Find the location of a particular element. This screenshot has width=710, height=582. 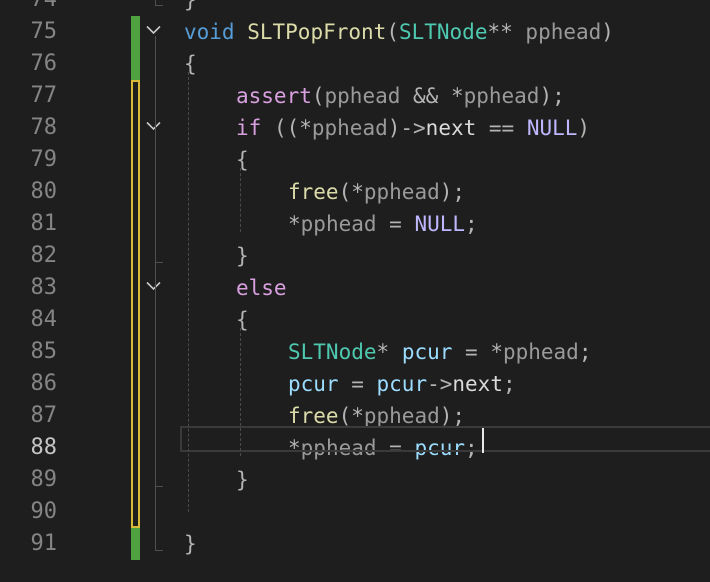

line-number: 87 is located at coordinates (44, 415).